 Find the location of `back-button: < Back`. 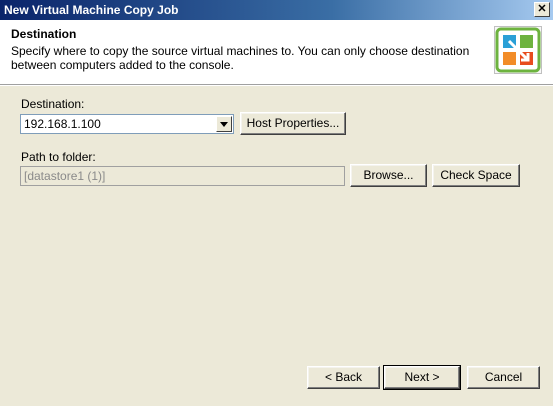

back-button: < Back is located at coordinates (343, 377).